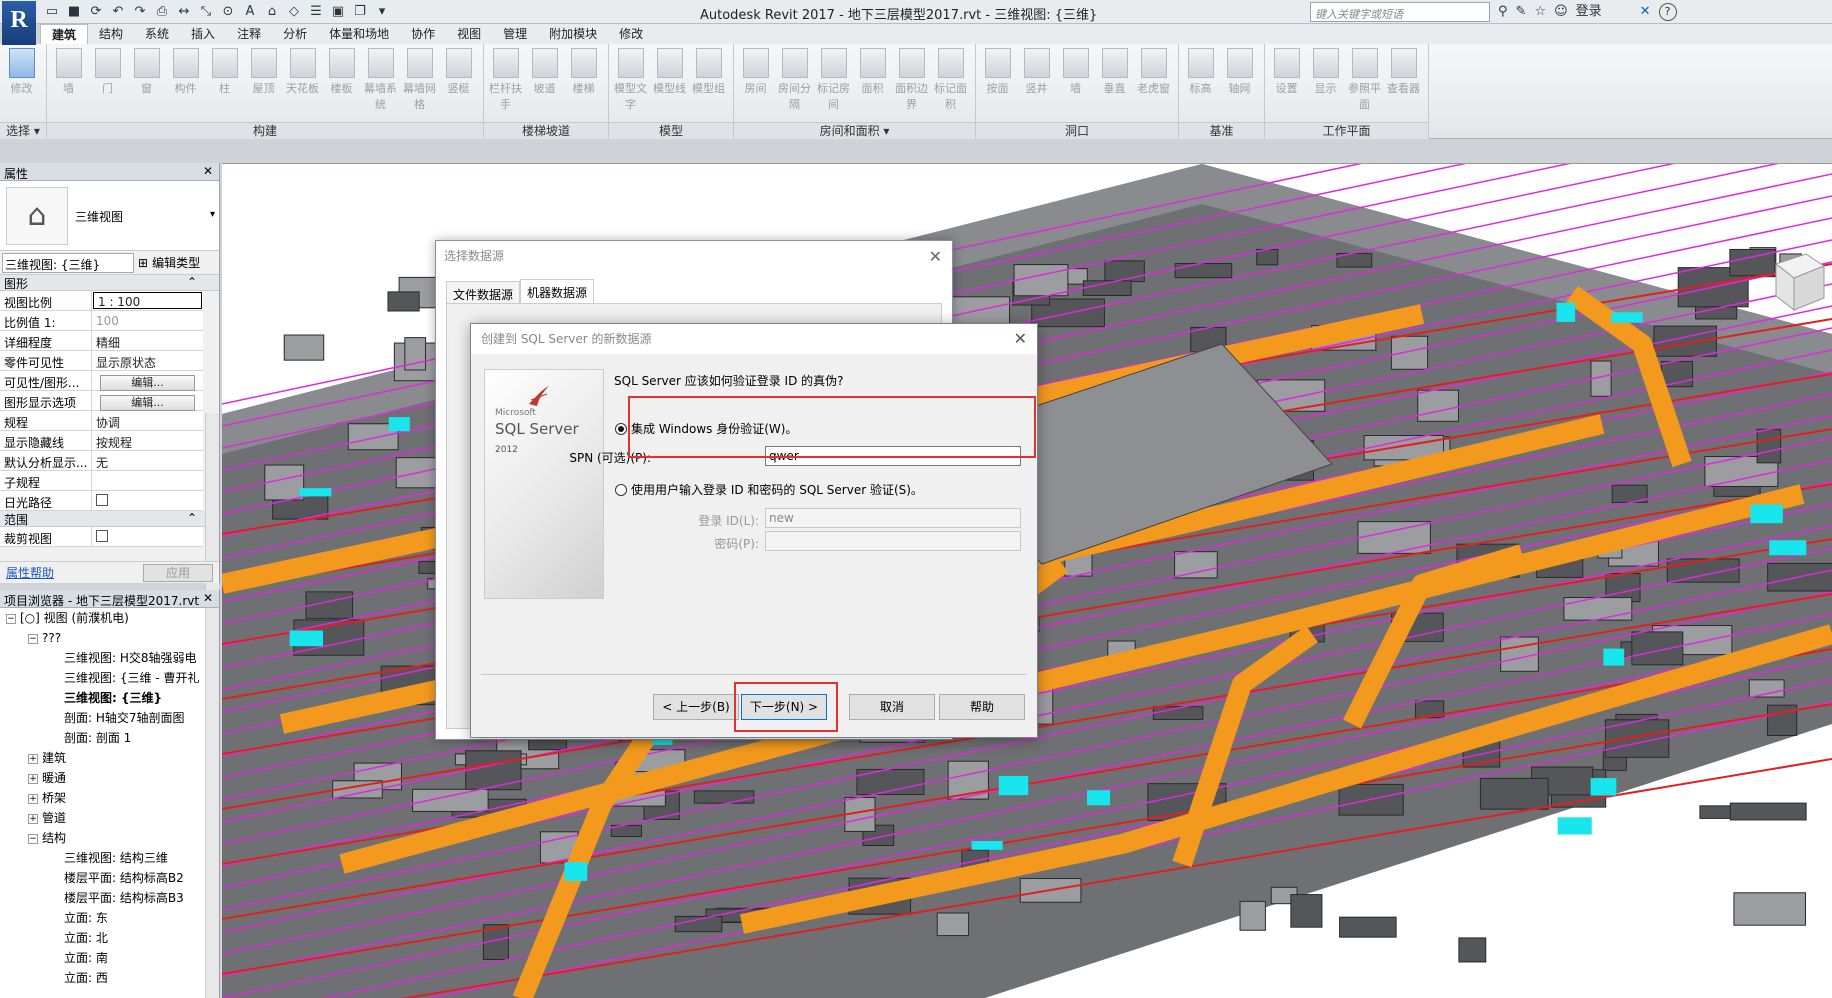  I want to click on browser-tree-item: − 结构, so click(109, 838).